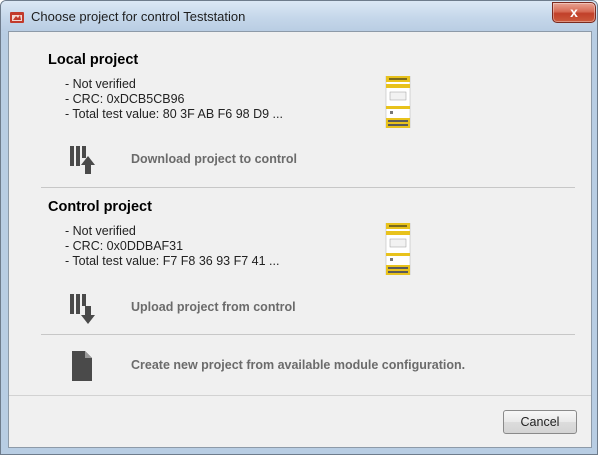 The width and height of the screenshot is (598, 455). What do you see at coordinates (540, 422) in the screenshot?
I see `cancel-button: Cancel` at bounding box center [540, 422].